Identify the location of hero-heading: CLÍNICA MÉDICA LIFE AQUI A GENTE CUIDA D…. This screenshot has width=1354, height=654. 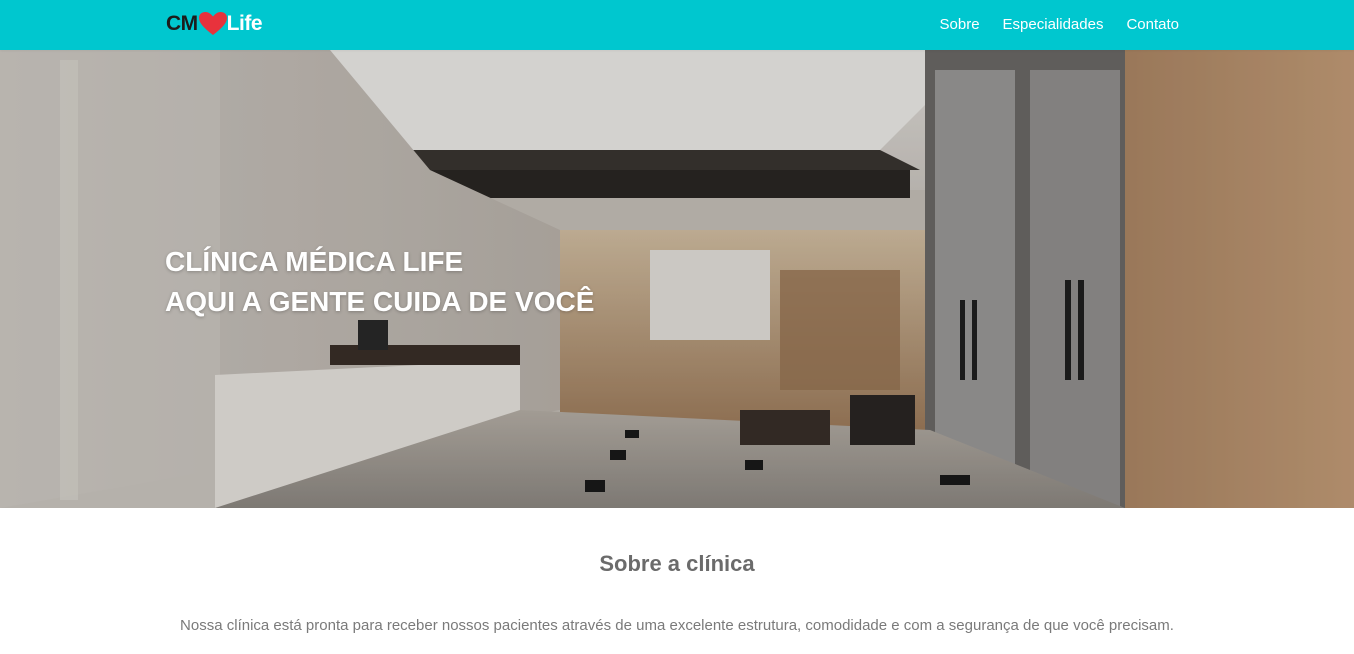
(379, 282).